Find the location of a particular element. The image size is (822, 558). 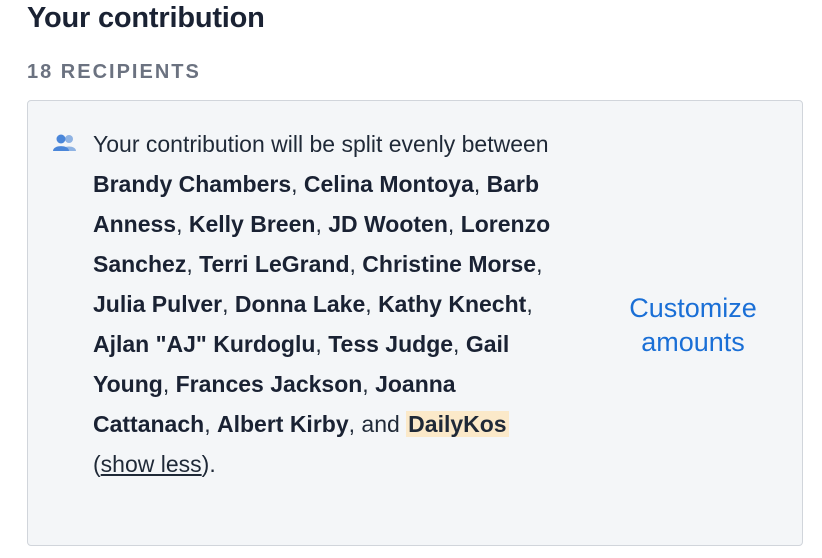

recipient-name: Donna Lake is located at coordinates (300, 304).